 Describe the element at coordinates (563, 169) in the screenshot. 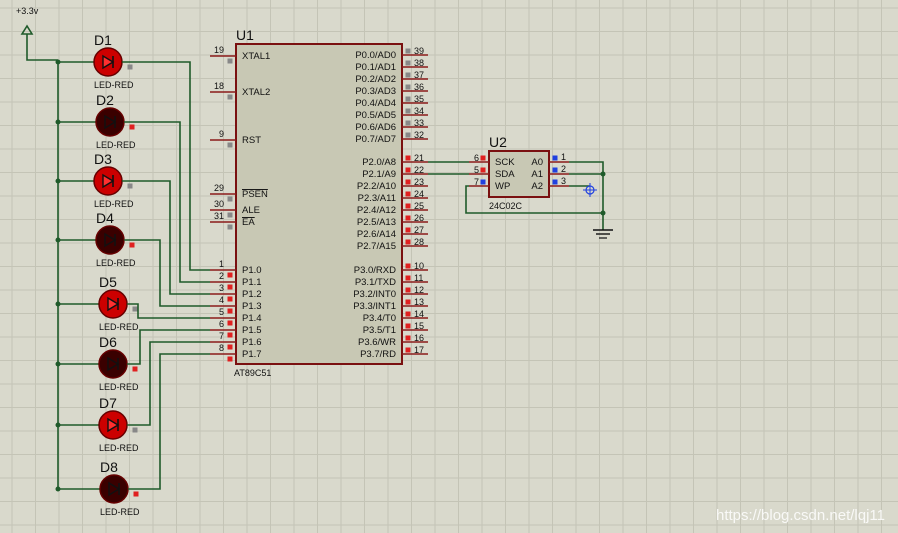

I see `u2-pin-number: 2` at that location.